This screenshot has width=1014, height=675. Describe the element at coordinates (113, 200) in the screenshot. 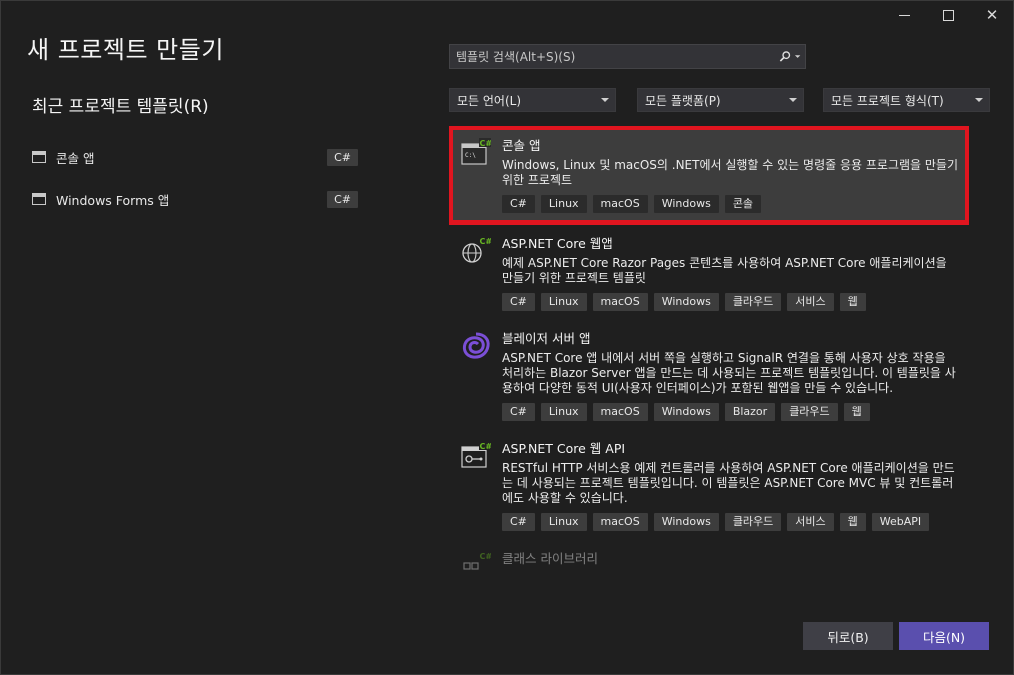

I see `recent-item-label: Windows Forms 앱` at that location.